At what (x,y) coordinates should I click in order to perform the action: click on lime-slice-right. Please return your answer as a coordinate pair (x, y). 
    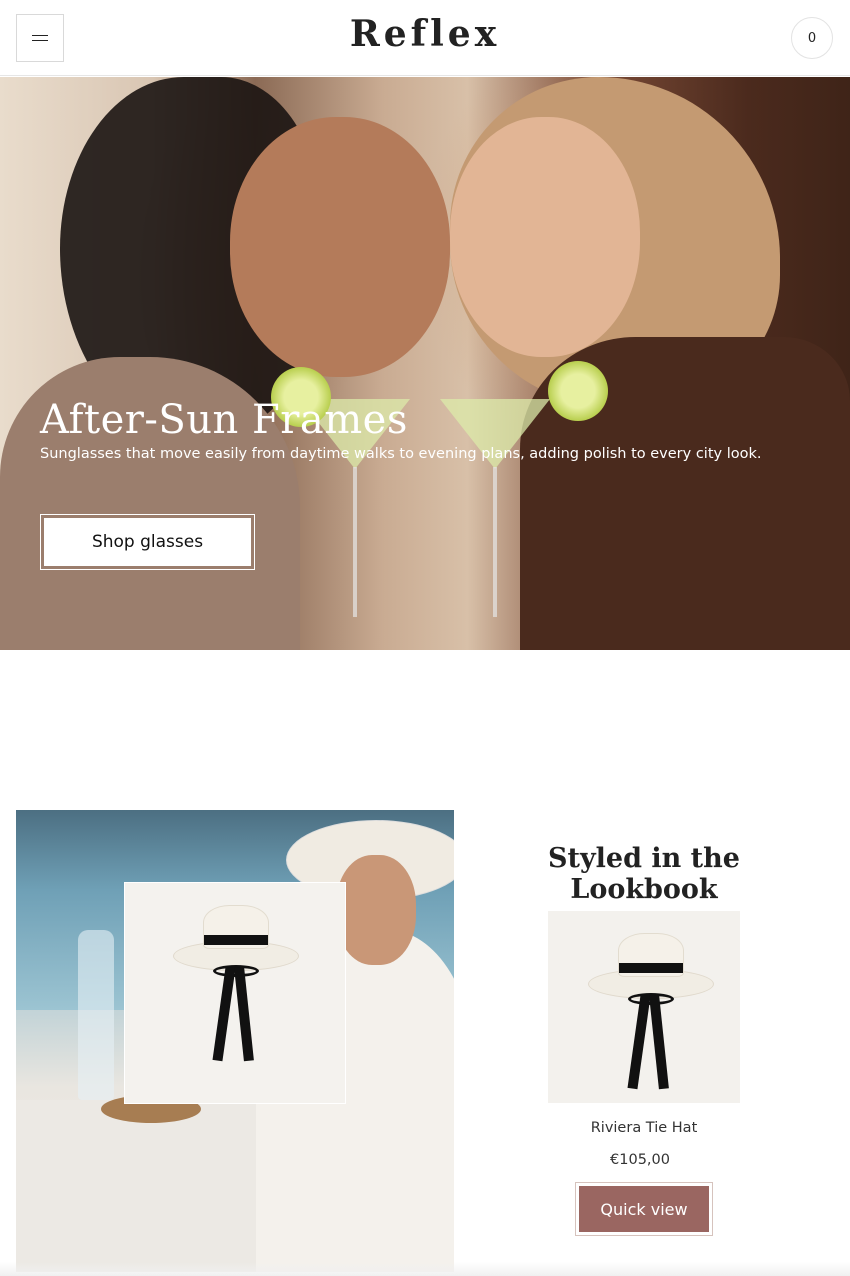
    Looking at the image, I should click on (578, 391).